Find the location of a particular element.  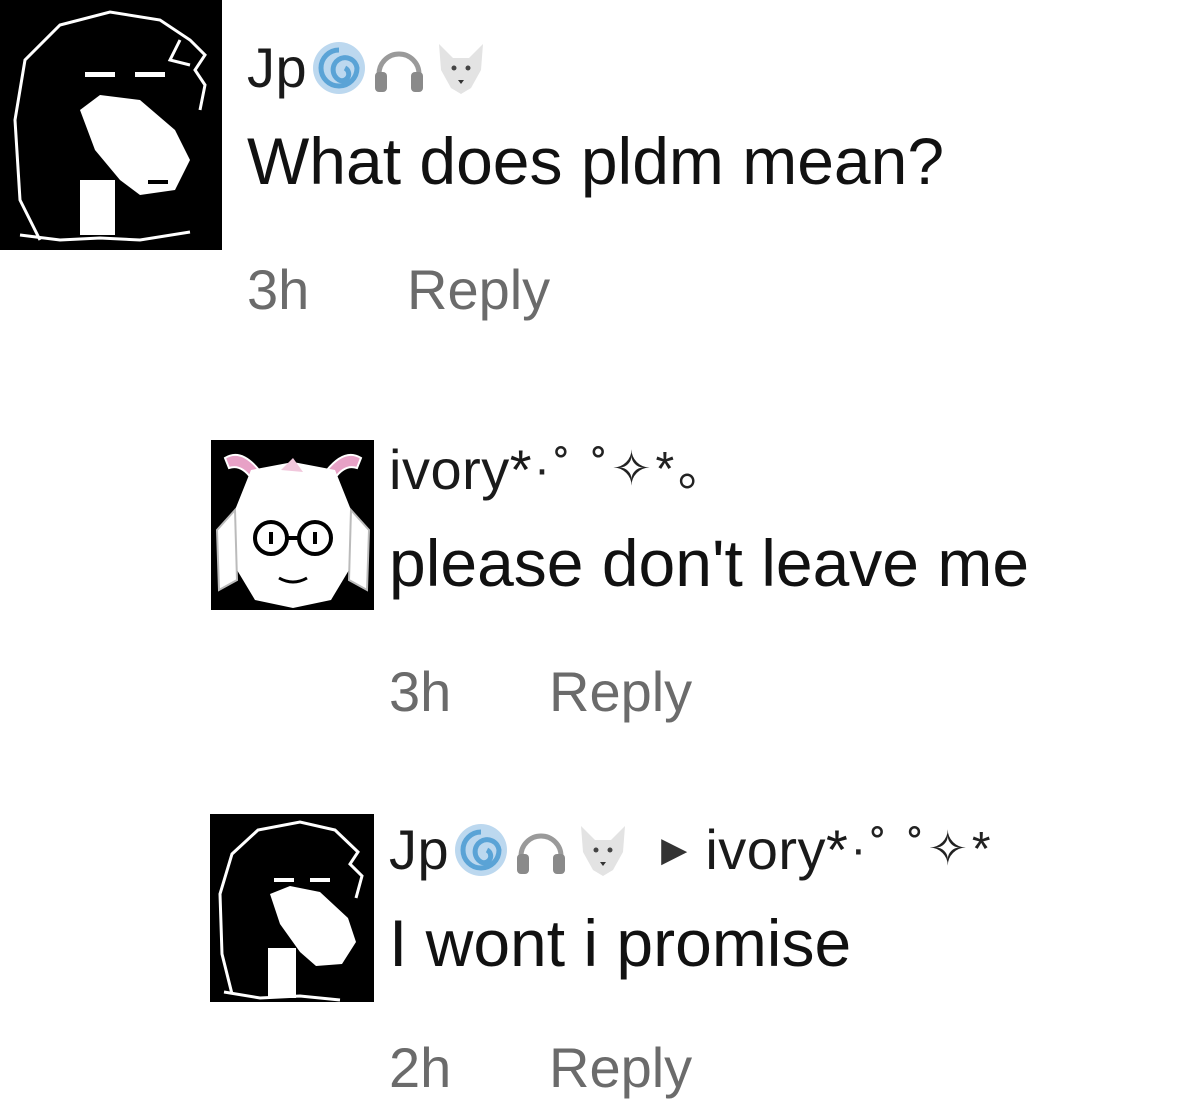

reply-arrow-icon: ▶ is located at coordinates (674, 850).